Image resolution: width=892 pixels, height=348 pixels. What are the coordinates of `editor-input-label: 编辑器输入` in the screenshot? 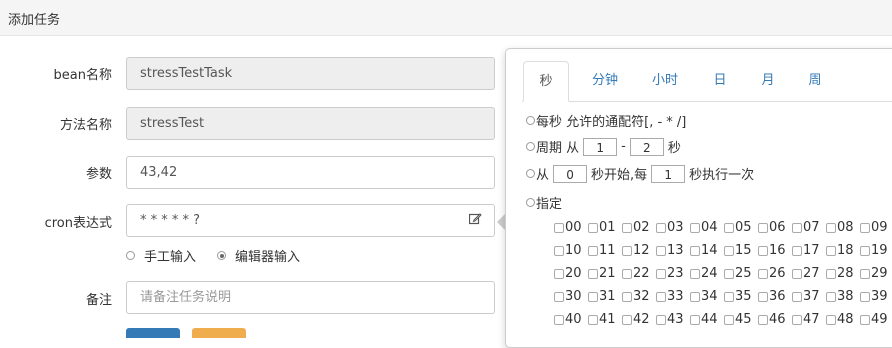 It's located at (267, 255).